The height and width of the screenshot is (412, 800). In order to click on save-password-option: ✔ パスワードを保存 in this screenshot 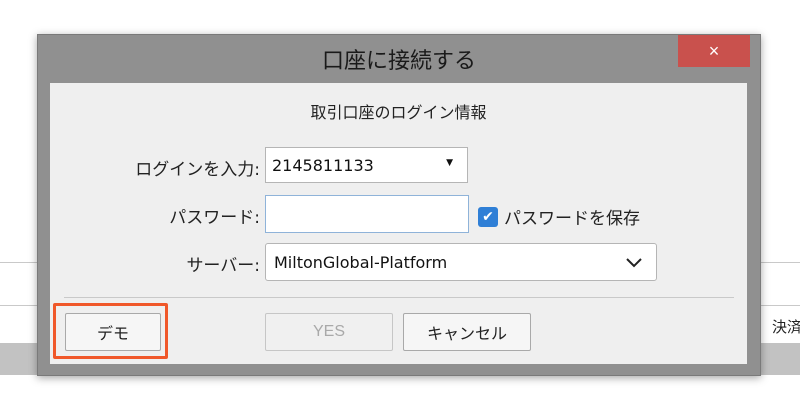, I will do `click(559, 216)`.